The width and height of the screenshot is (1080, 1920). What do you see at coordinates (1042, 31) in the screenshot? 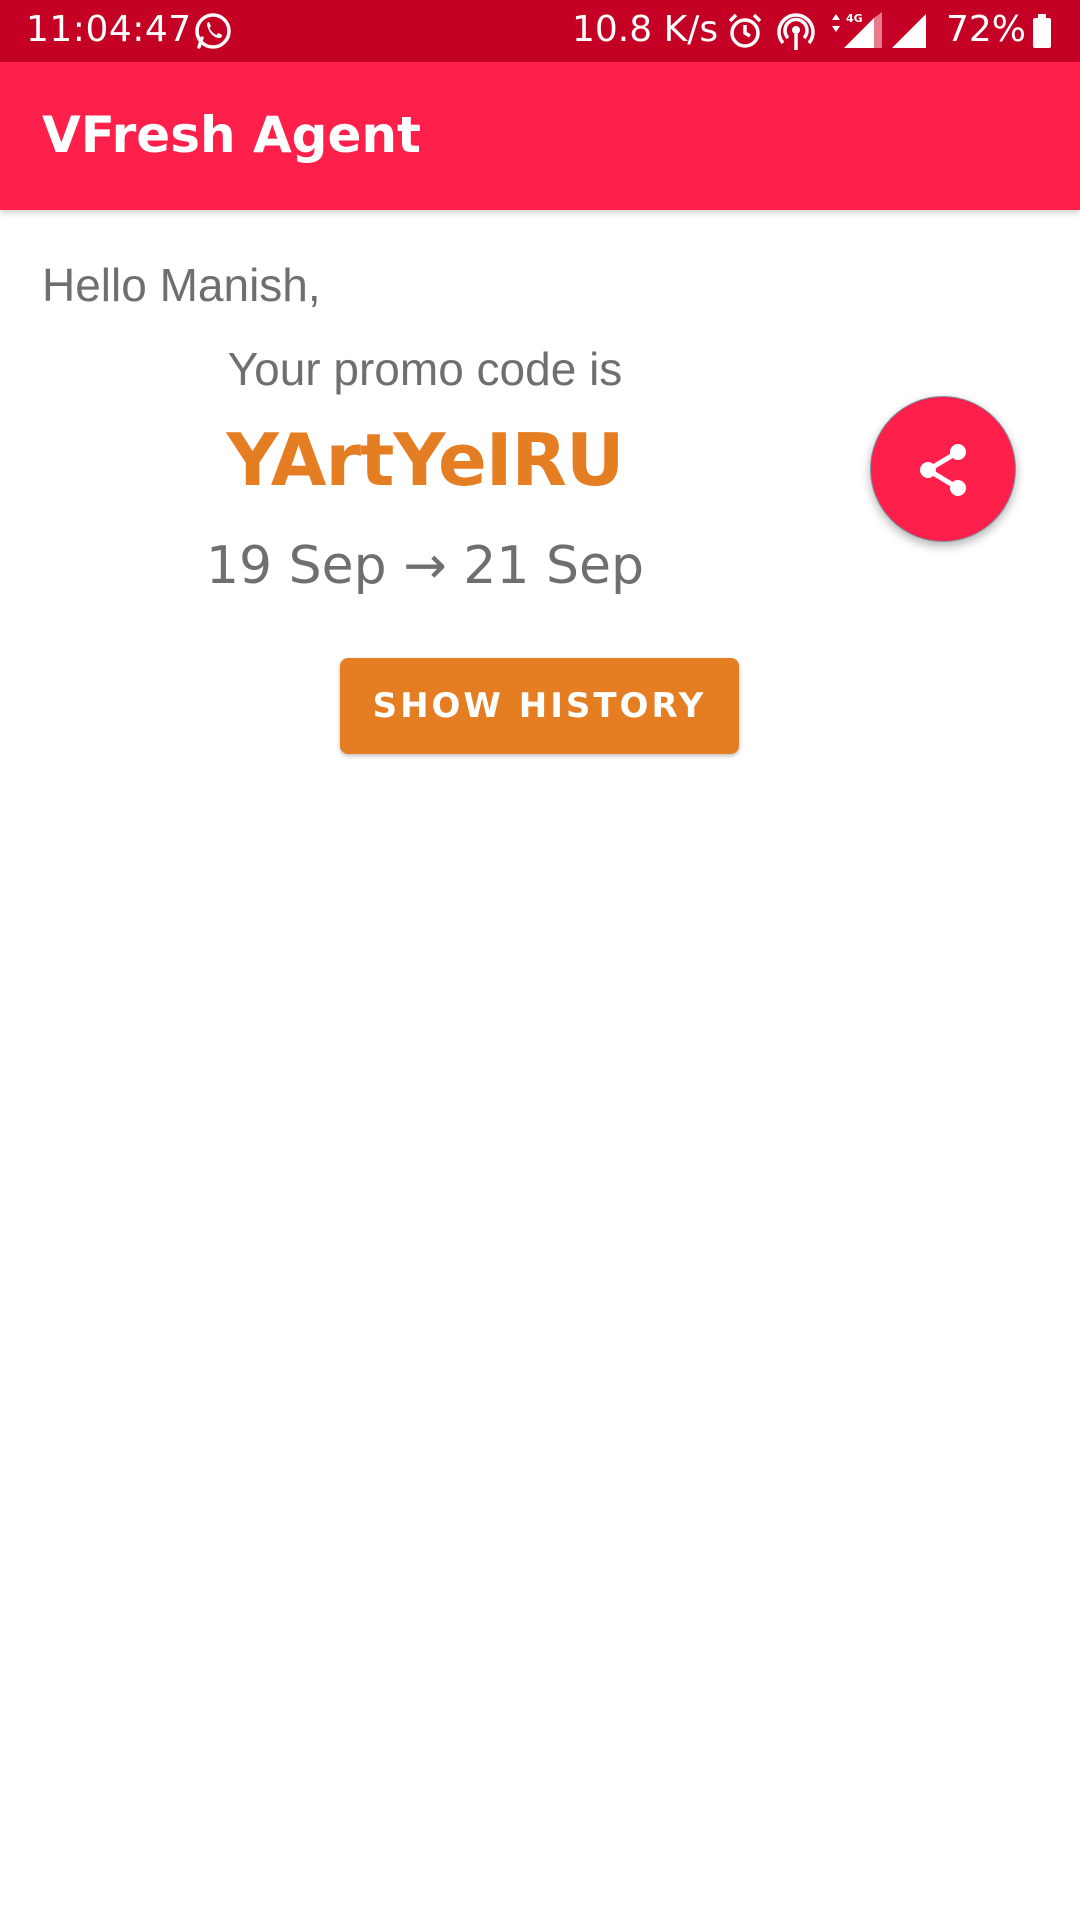
I see `battery-icon` at bounding box center [1042, 31].